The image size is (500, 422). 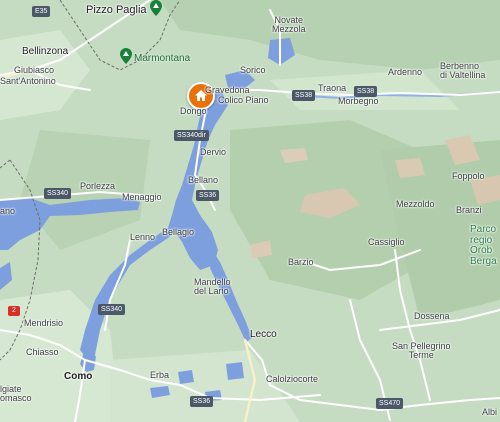 What do you see at coordinates (45, 51) in the screenshot?
I see `label-bellinzona: Bellinzona` at bounding box center [45, 51].